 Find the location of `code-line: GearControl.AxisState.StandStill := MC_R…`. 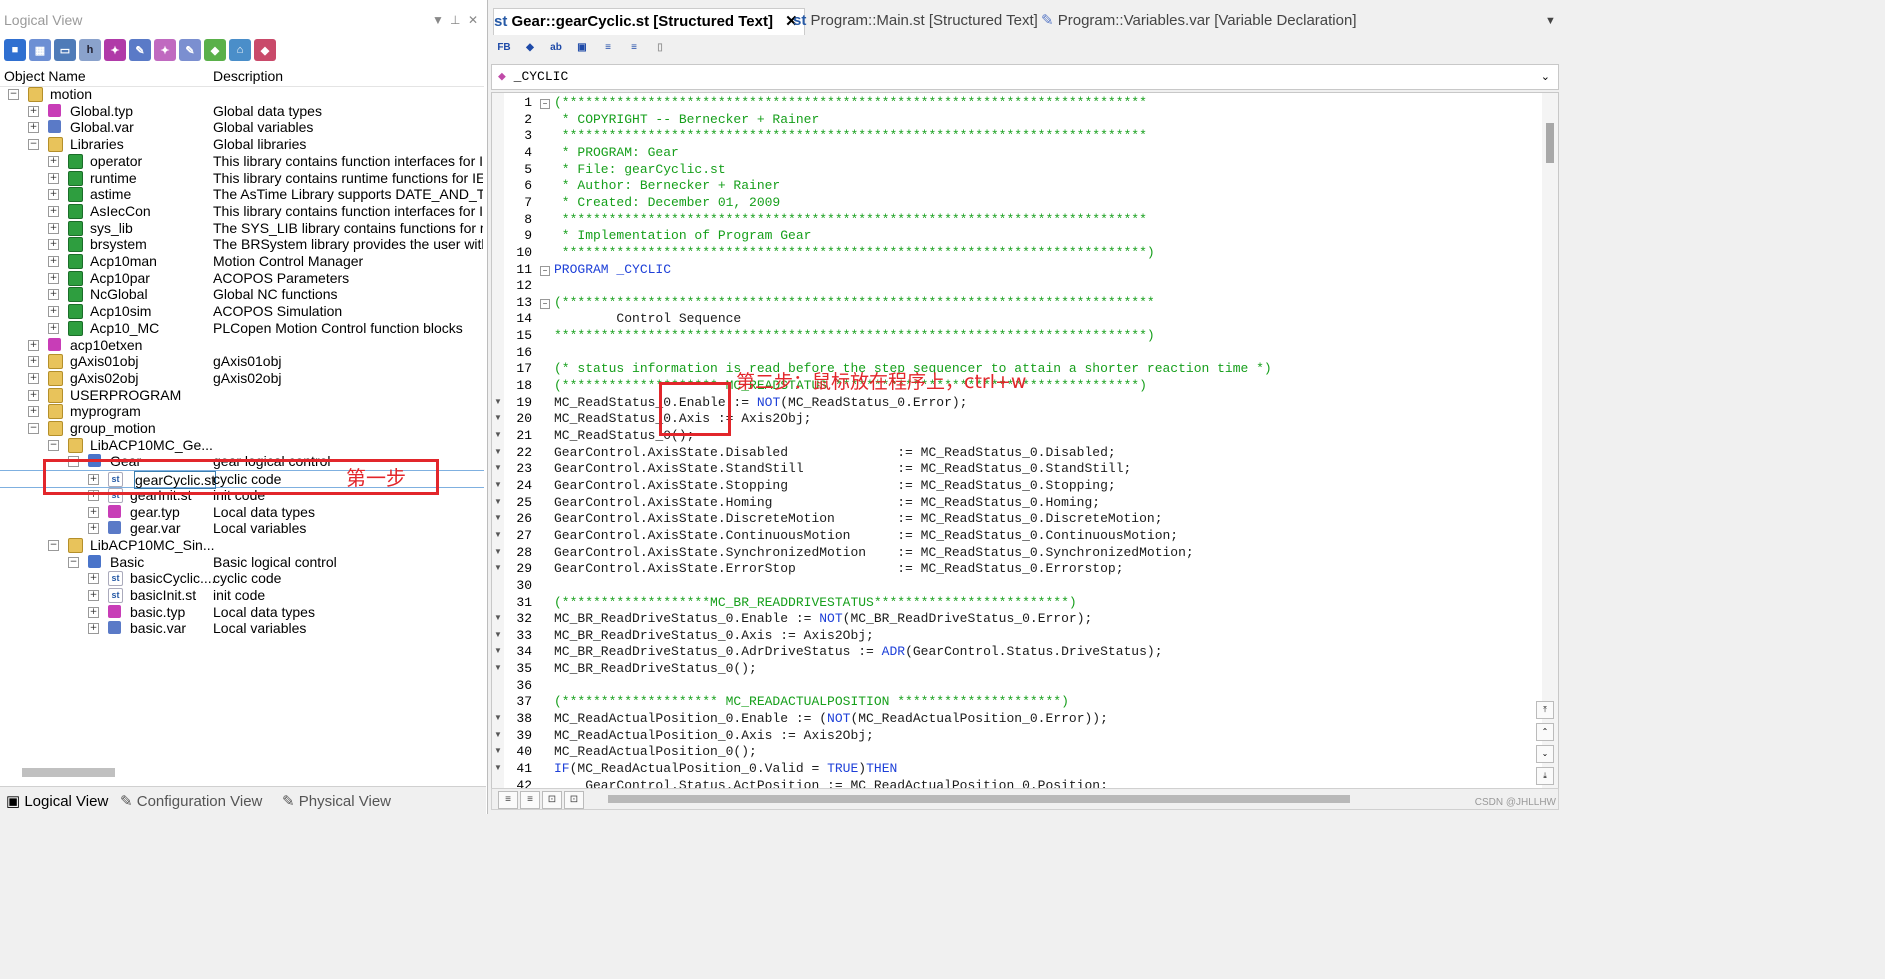

code-line: GearControl.AxisState.StandStill := MC_R… is located at coordinates (842, 468).